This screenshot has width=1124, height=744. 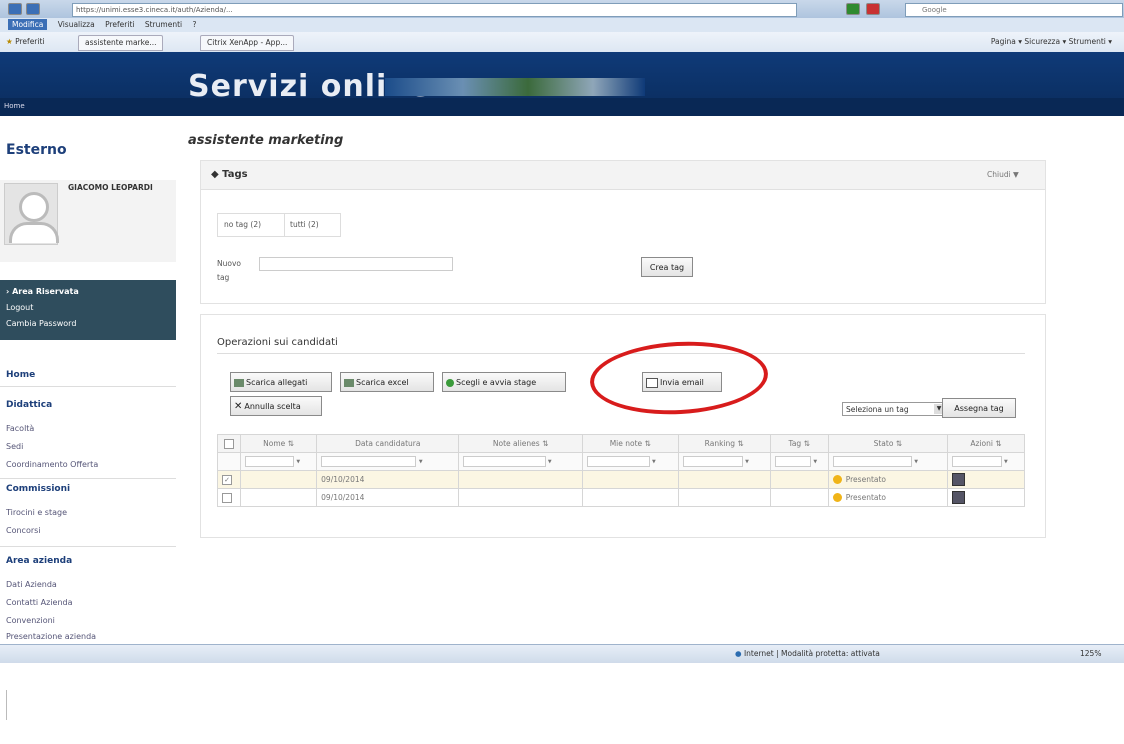 I want to click on ie-tools: Pagina ▾ Sicurezza ▾ Strumenti ▾, so click(x=1051, y=42).